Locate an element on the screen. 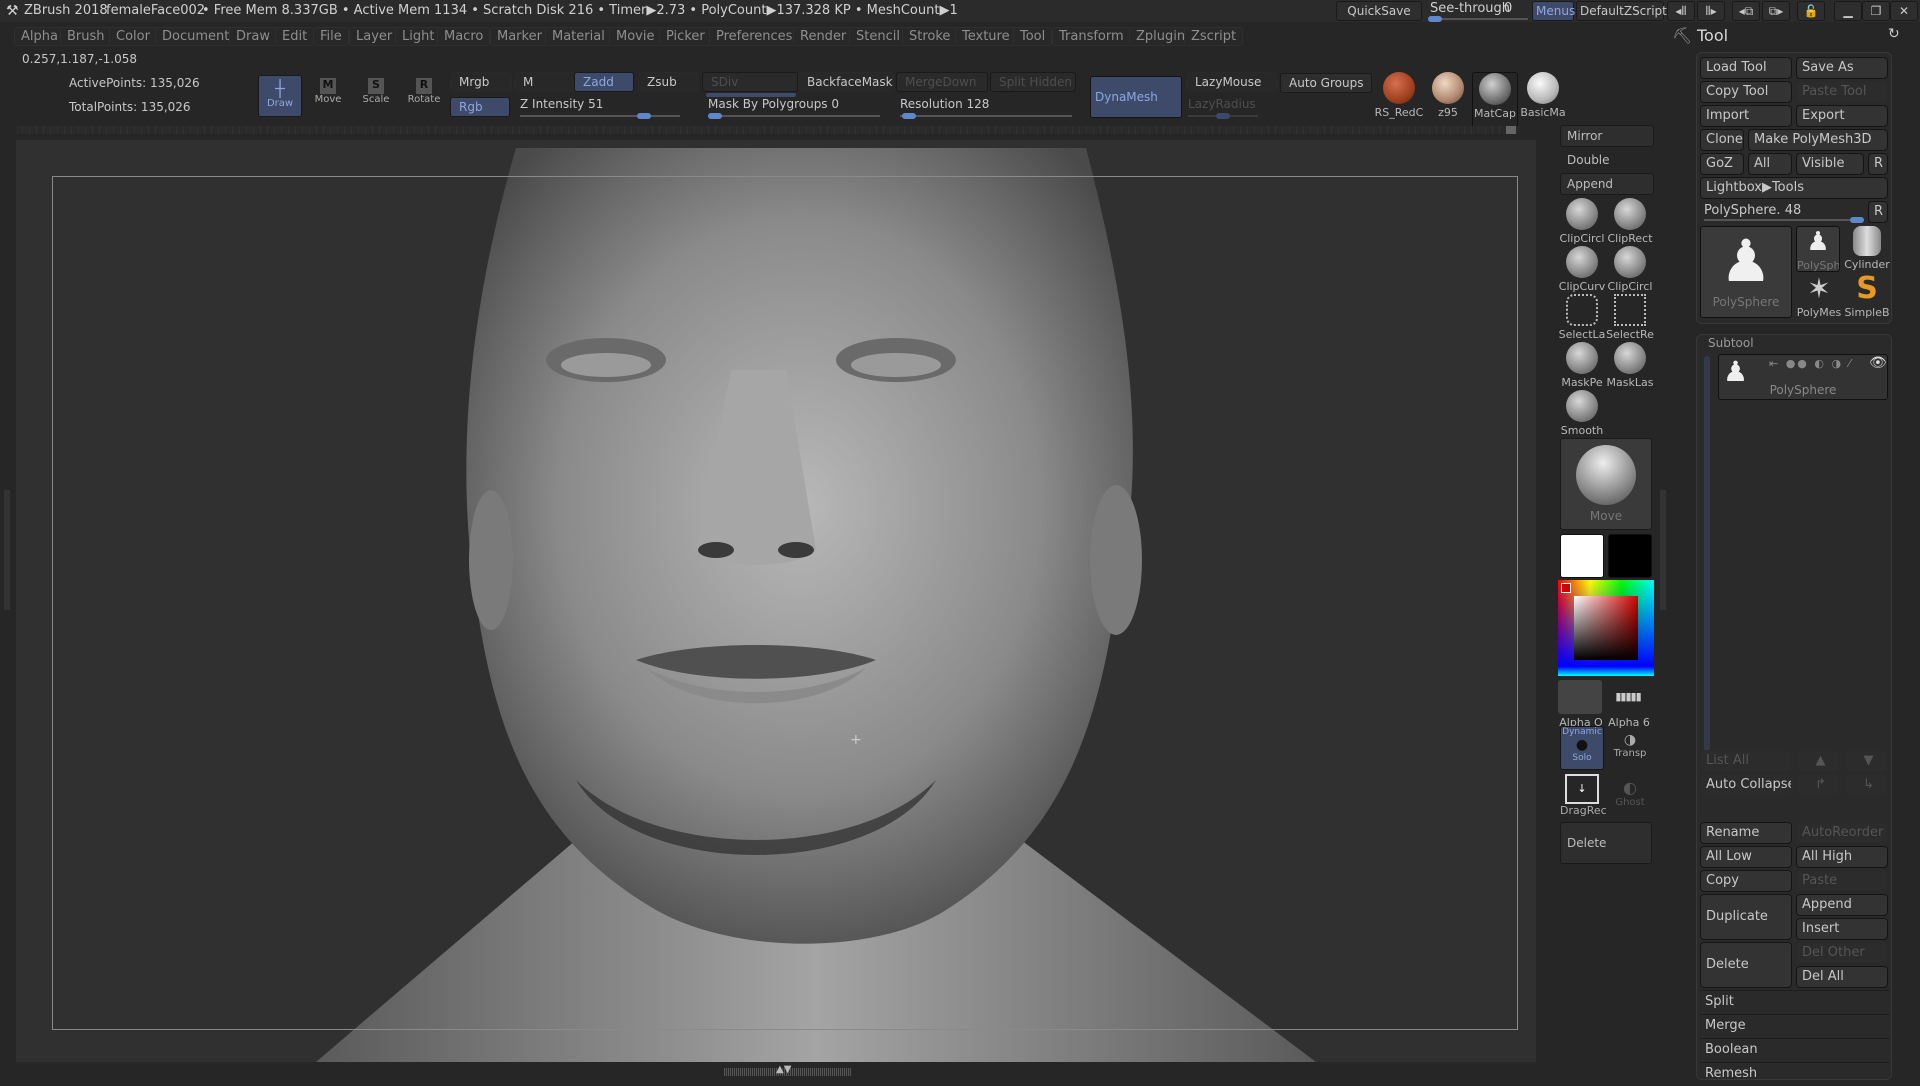 Image resolution: width=1920 pixels, height=1086 pixels. delete-subtool-button: Delete is located at coordinates (1746, 965).